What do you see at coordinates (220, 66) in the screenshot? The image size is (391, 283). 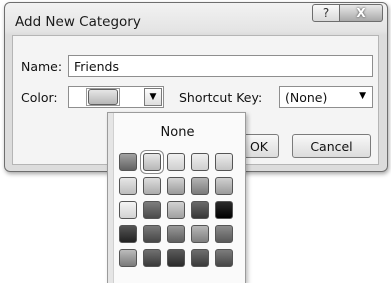 I see `name-input: Friends` at bounding box center [220, 66].